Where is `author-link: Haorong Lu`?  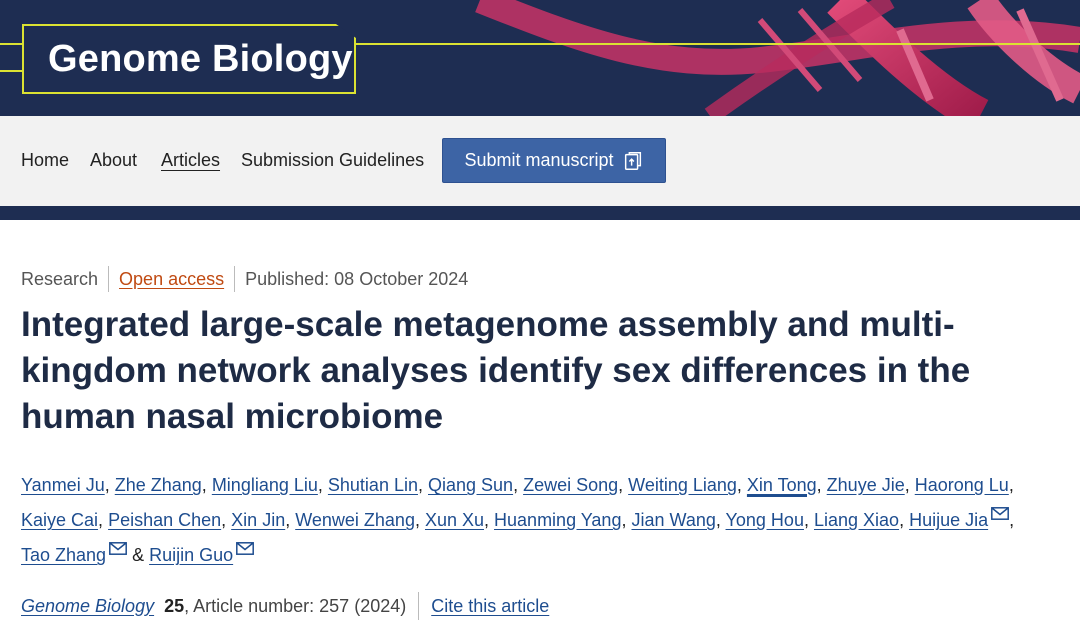
author-link: Haorong Lu is located at coordinates (962, 485).